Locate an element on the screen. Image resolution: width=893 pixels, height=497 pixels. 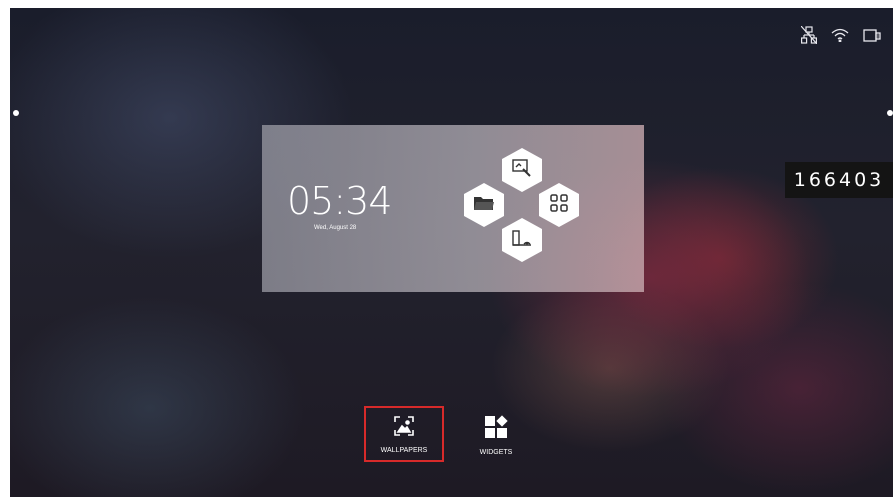
apps-grid-icon is located at coordinates (559, 205).